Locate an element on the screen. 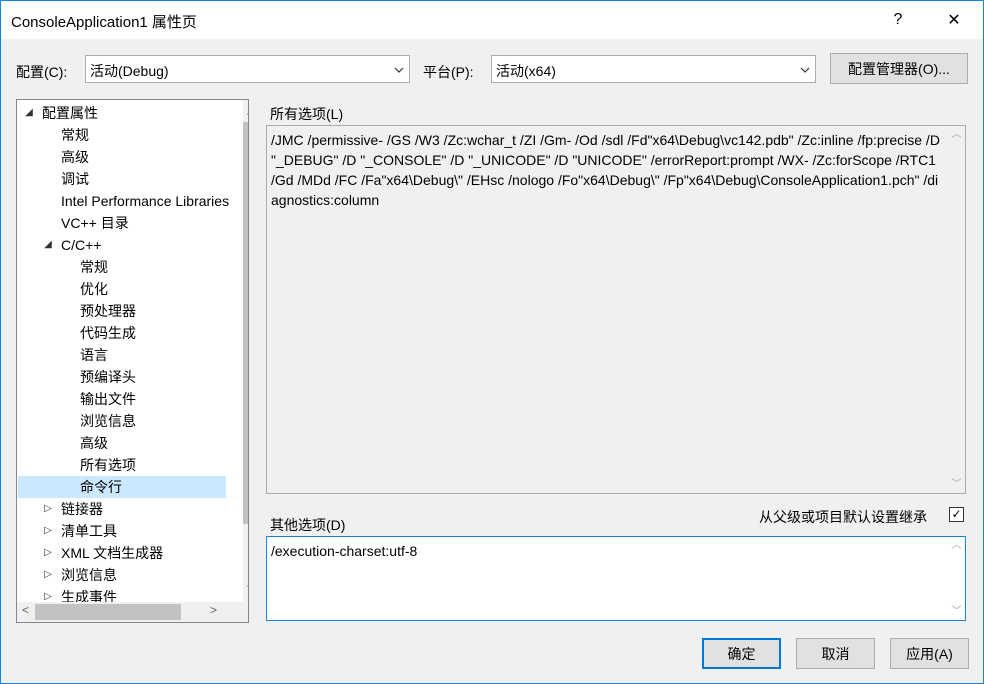 The height and width of the screenshot is (684, 984). cancel-button: 取消 is located at coordinates (835, 653).